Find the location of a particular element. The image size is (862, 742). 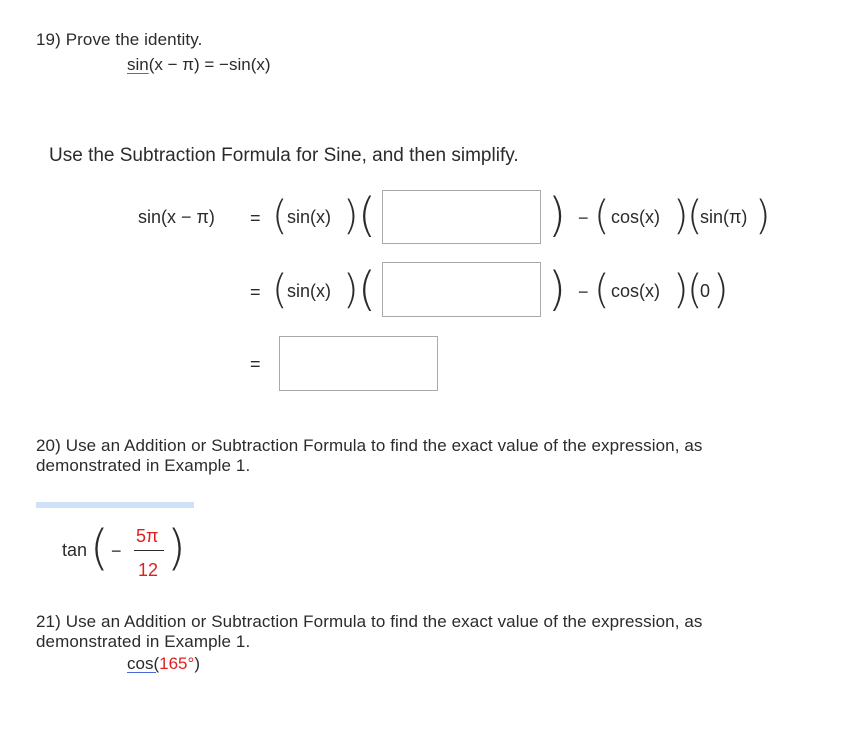

row1-open-paren-3: ( is located at coordinates (602, 216).